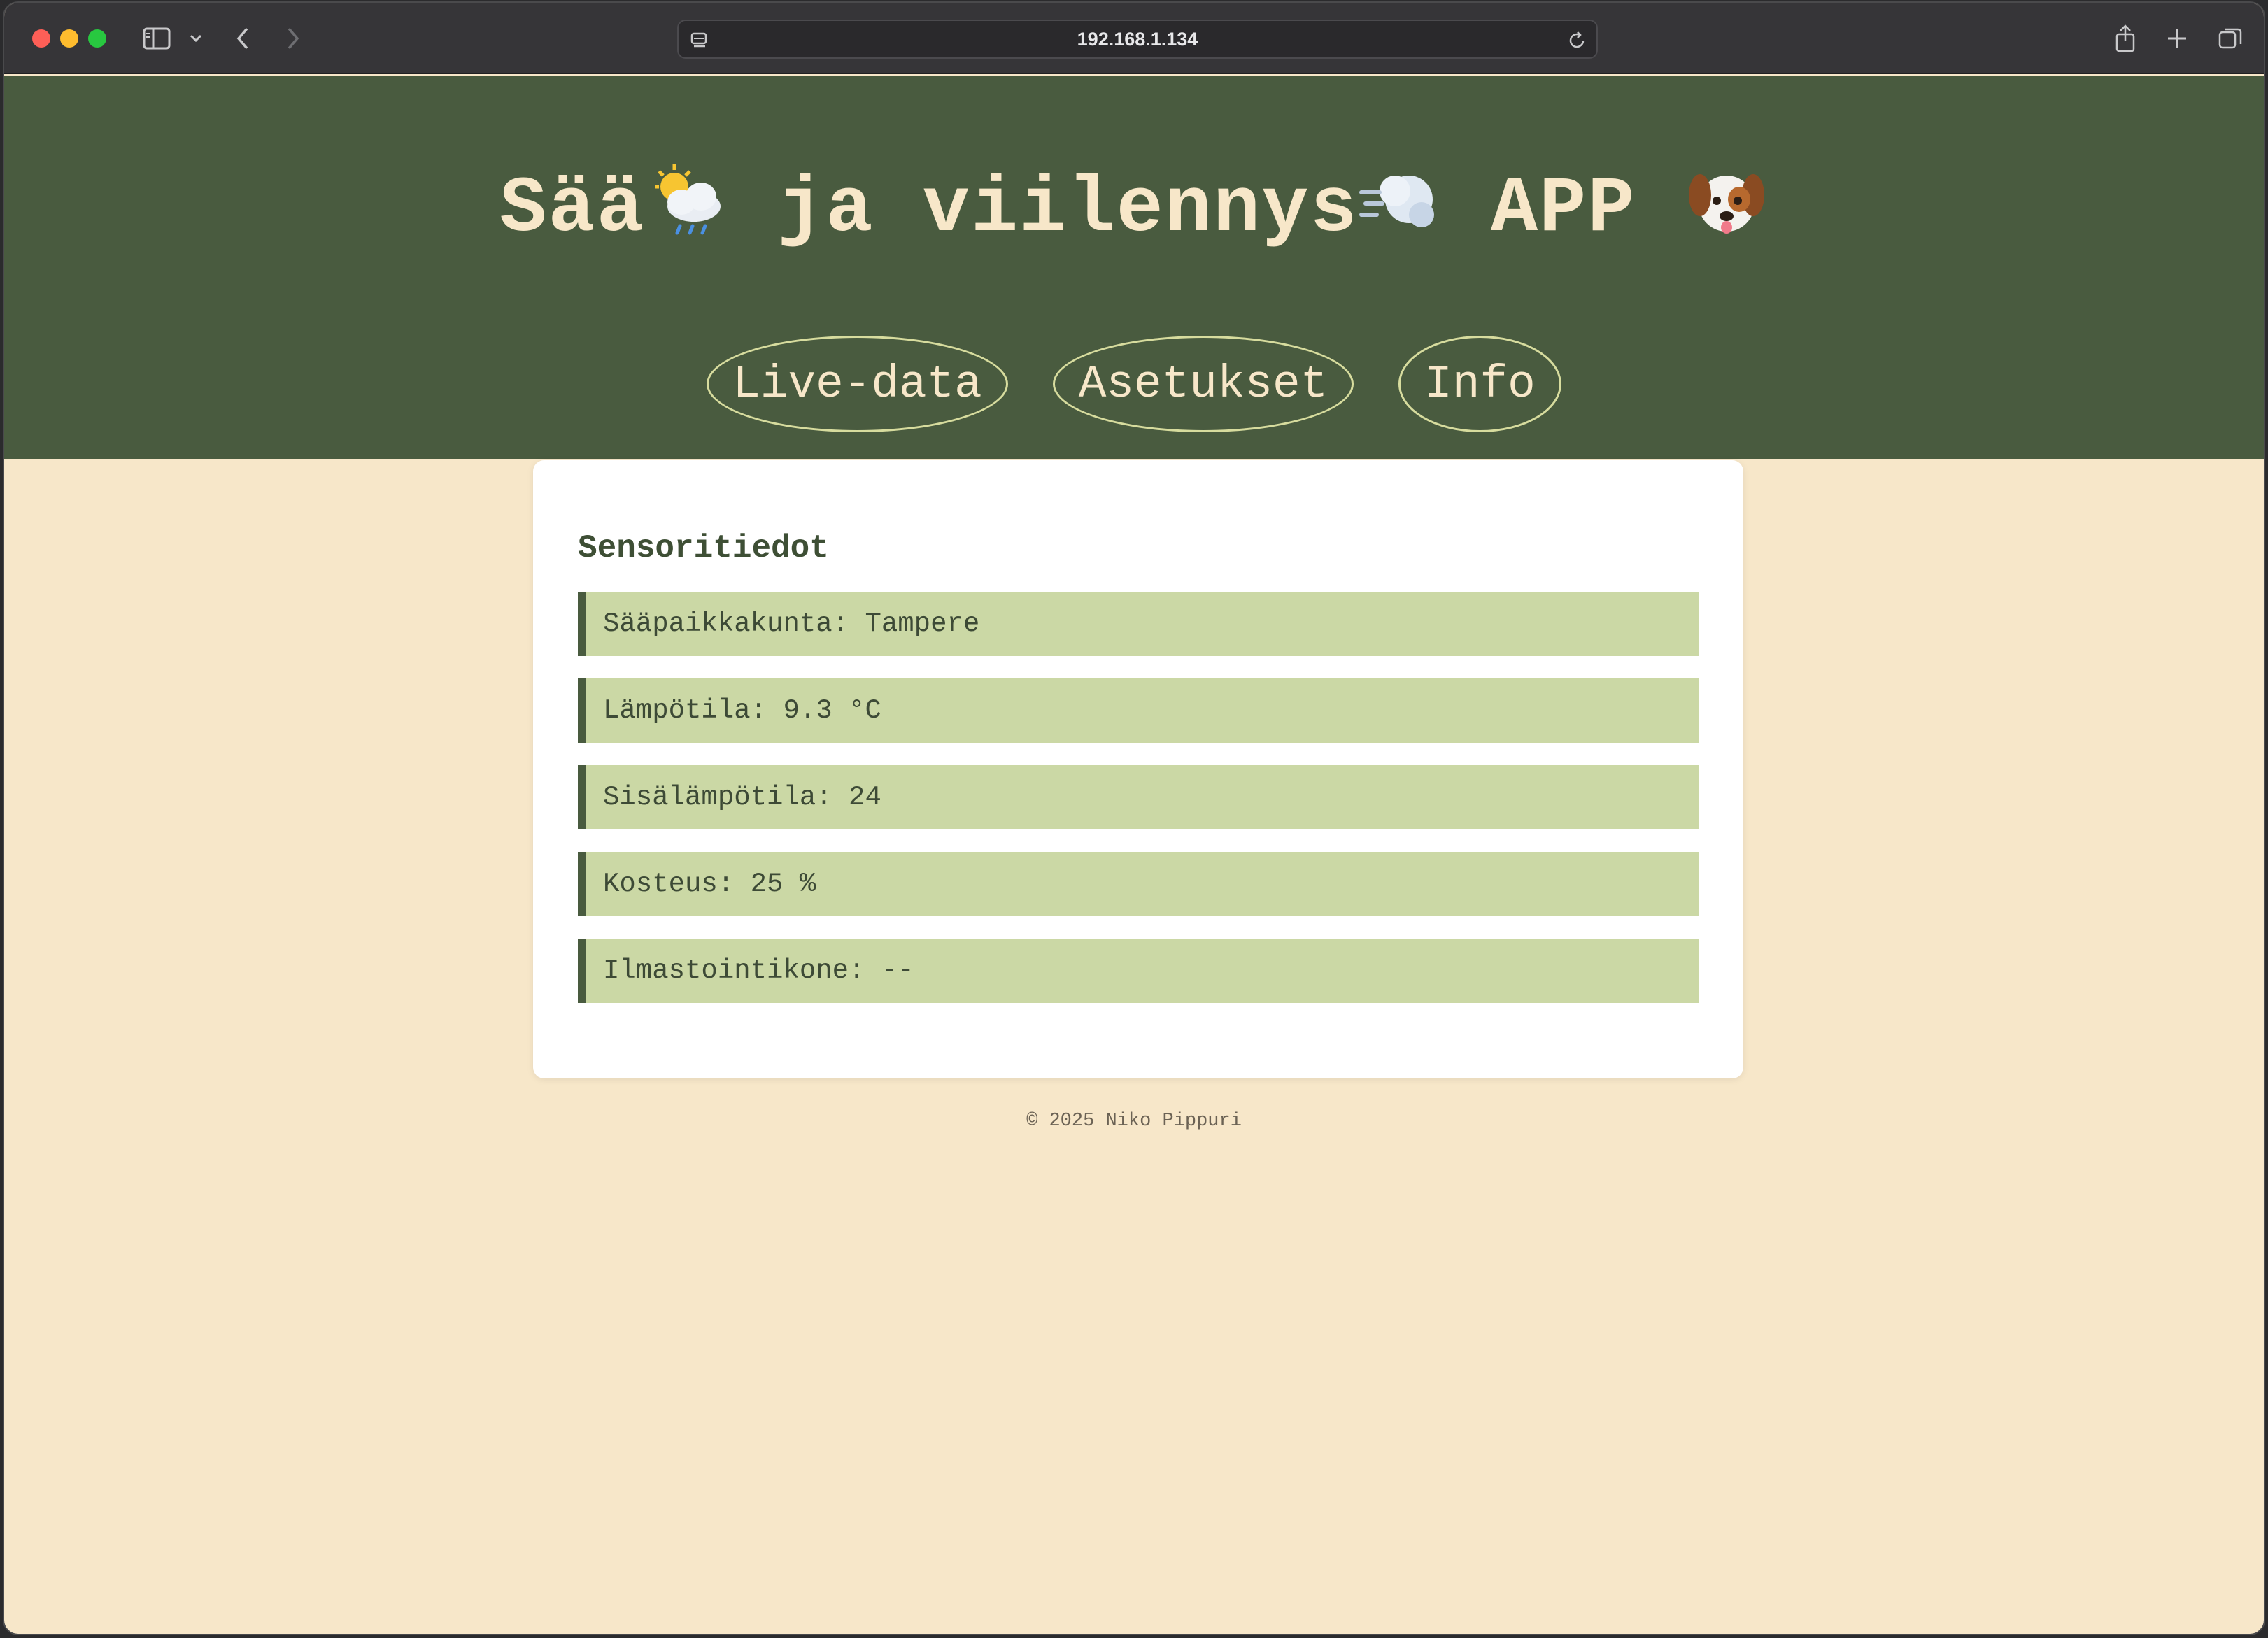 This screenshot has width=2268, height=1638. I want to click on share-icon, so click(2125, 38).